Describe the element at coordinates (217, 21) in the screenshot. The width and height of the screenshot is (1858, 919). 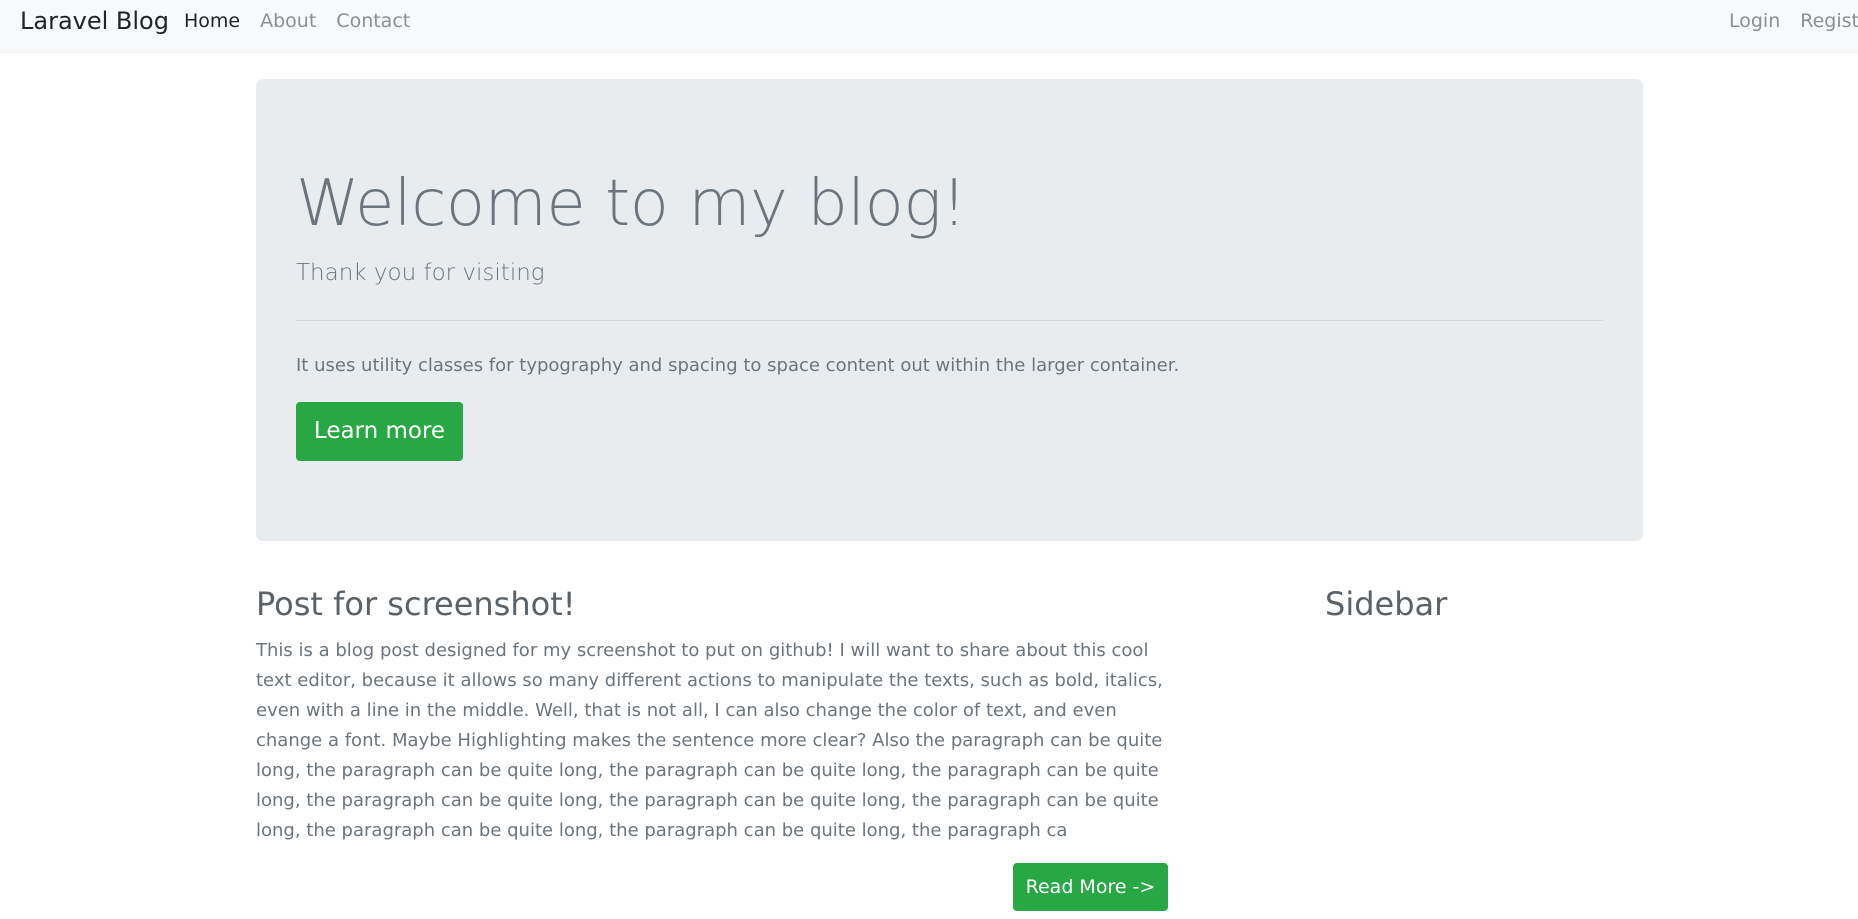
I see `nav-link-home: Home` at that location.